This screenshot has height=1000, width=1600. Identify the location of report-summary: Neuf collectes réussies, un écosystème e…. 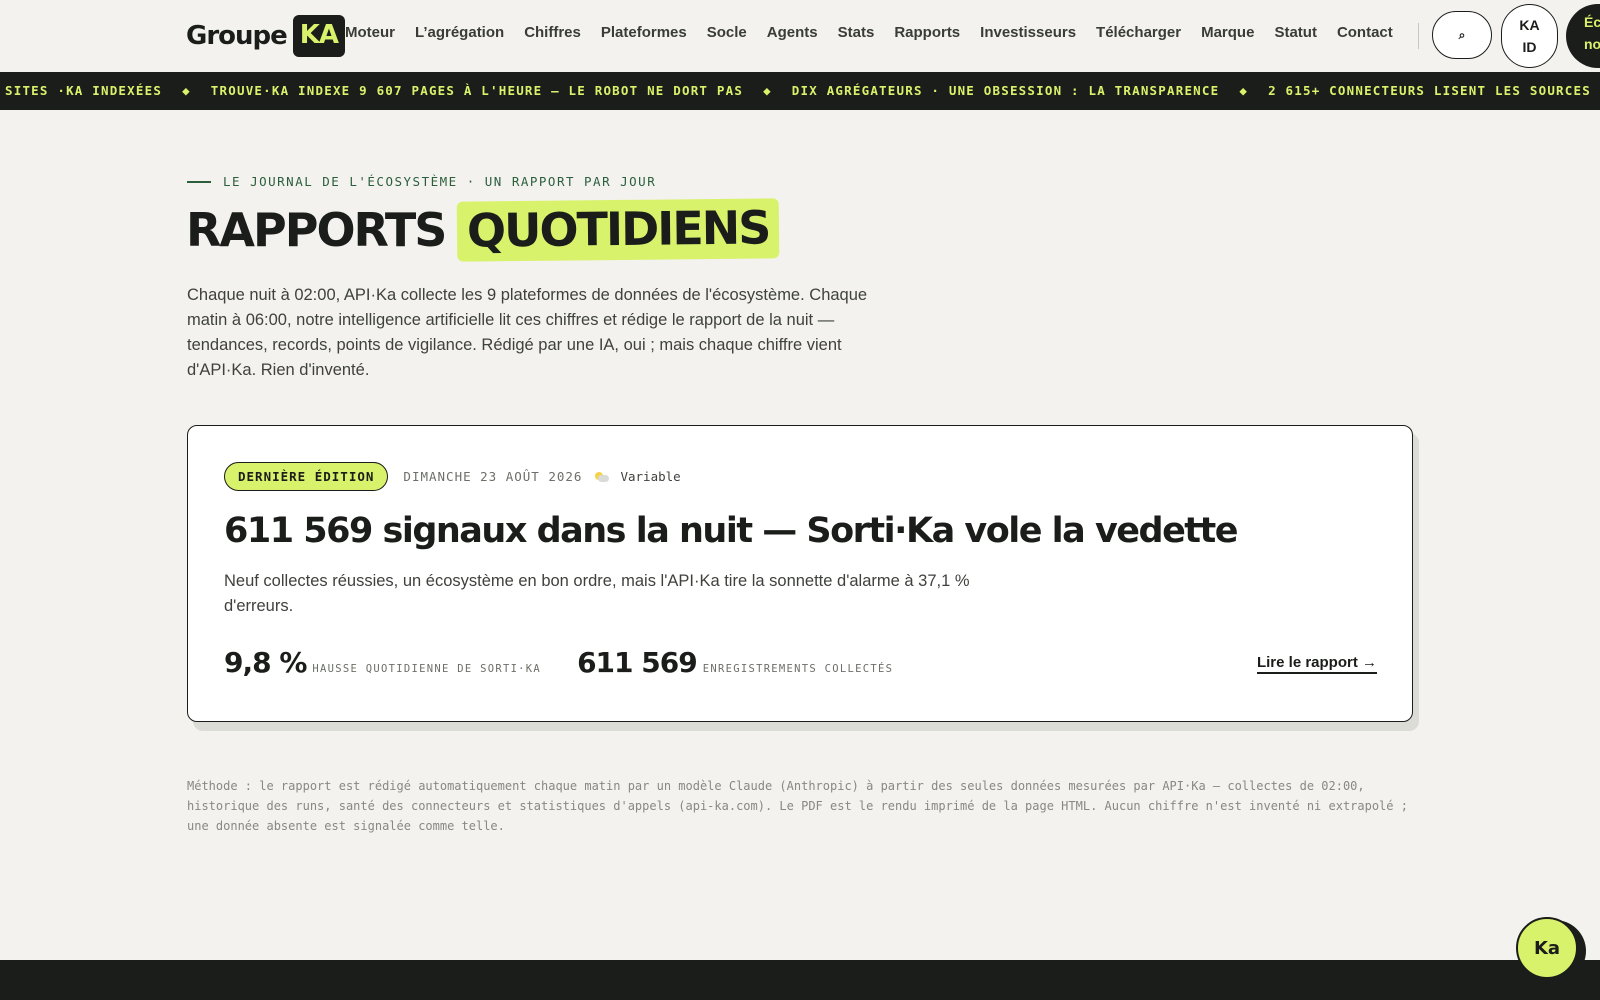
(597, 593).